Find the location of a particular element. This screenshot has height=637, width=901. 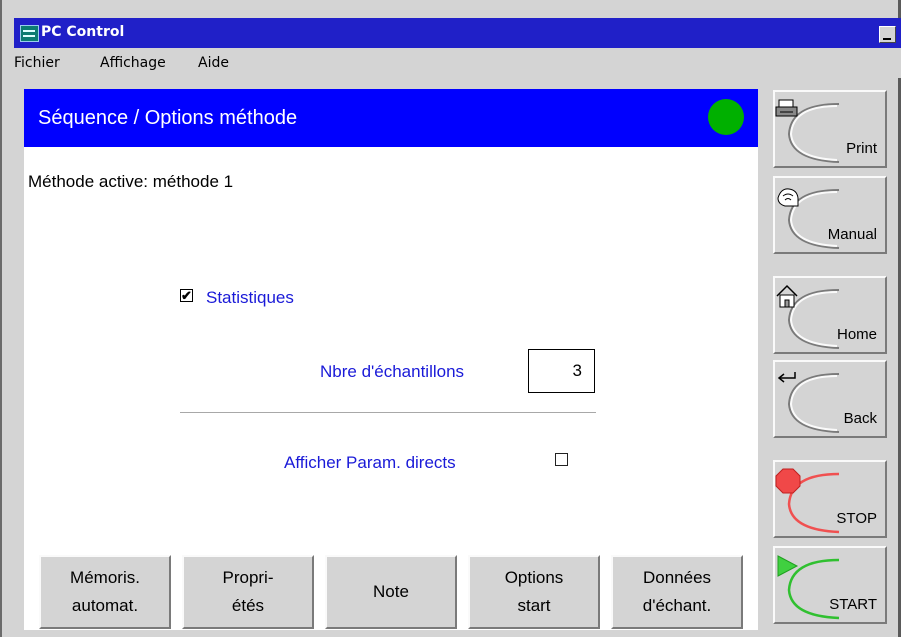

manual-button: Manual is located at coordinates (830, 215).